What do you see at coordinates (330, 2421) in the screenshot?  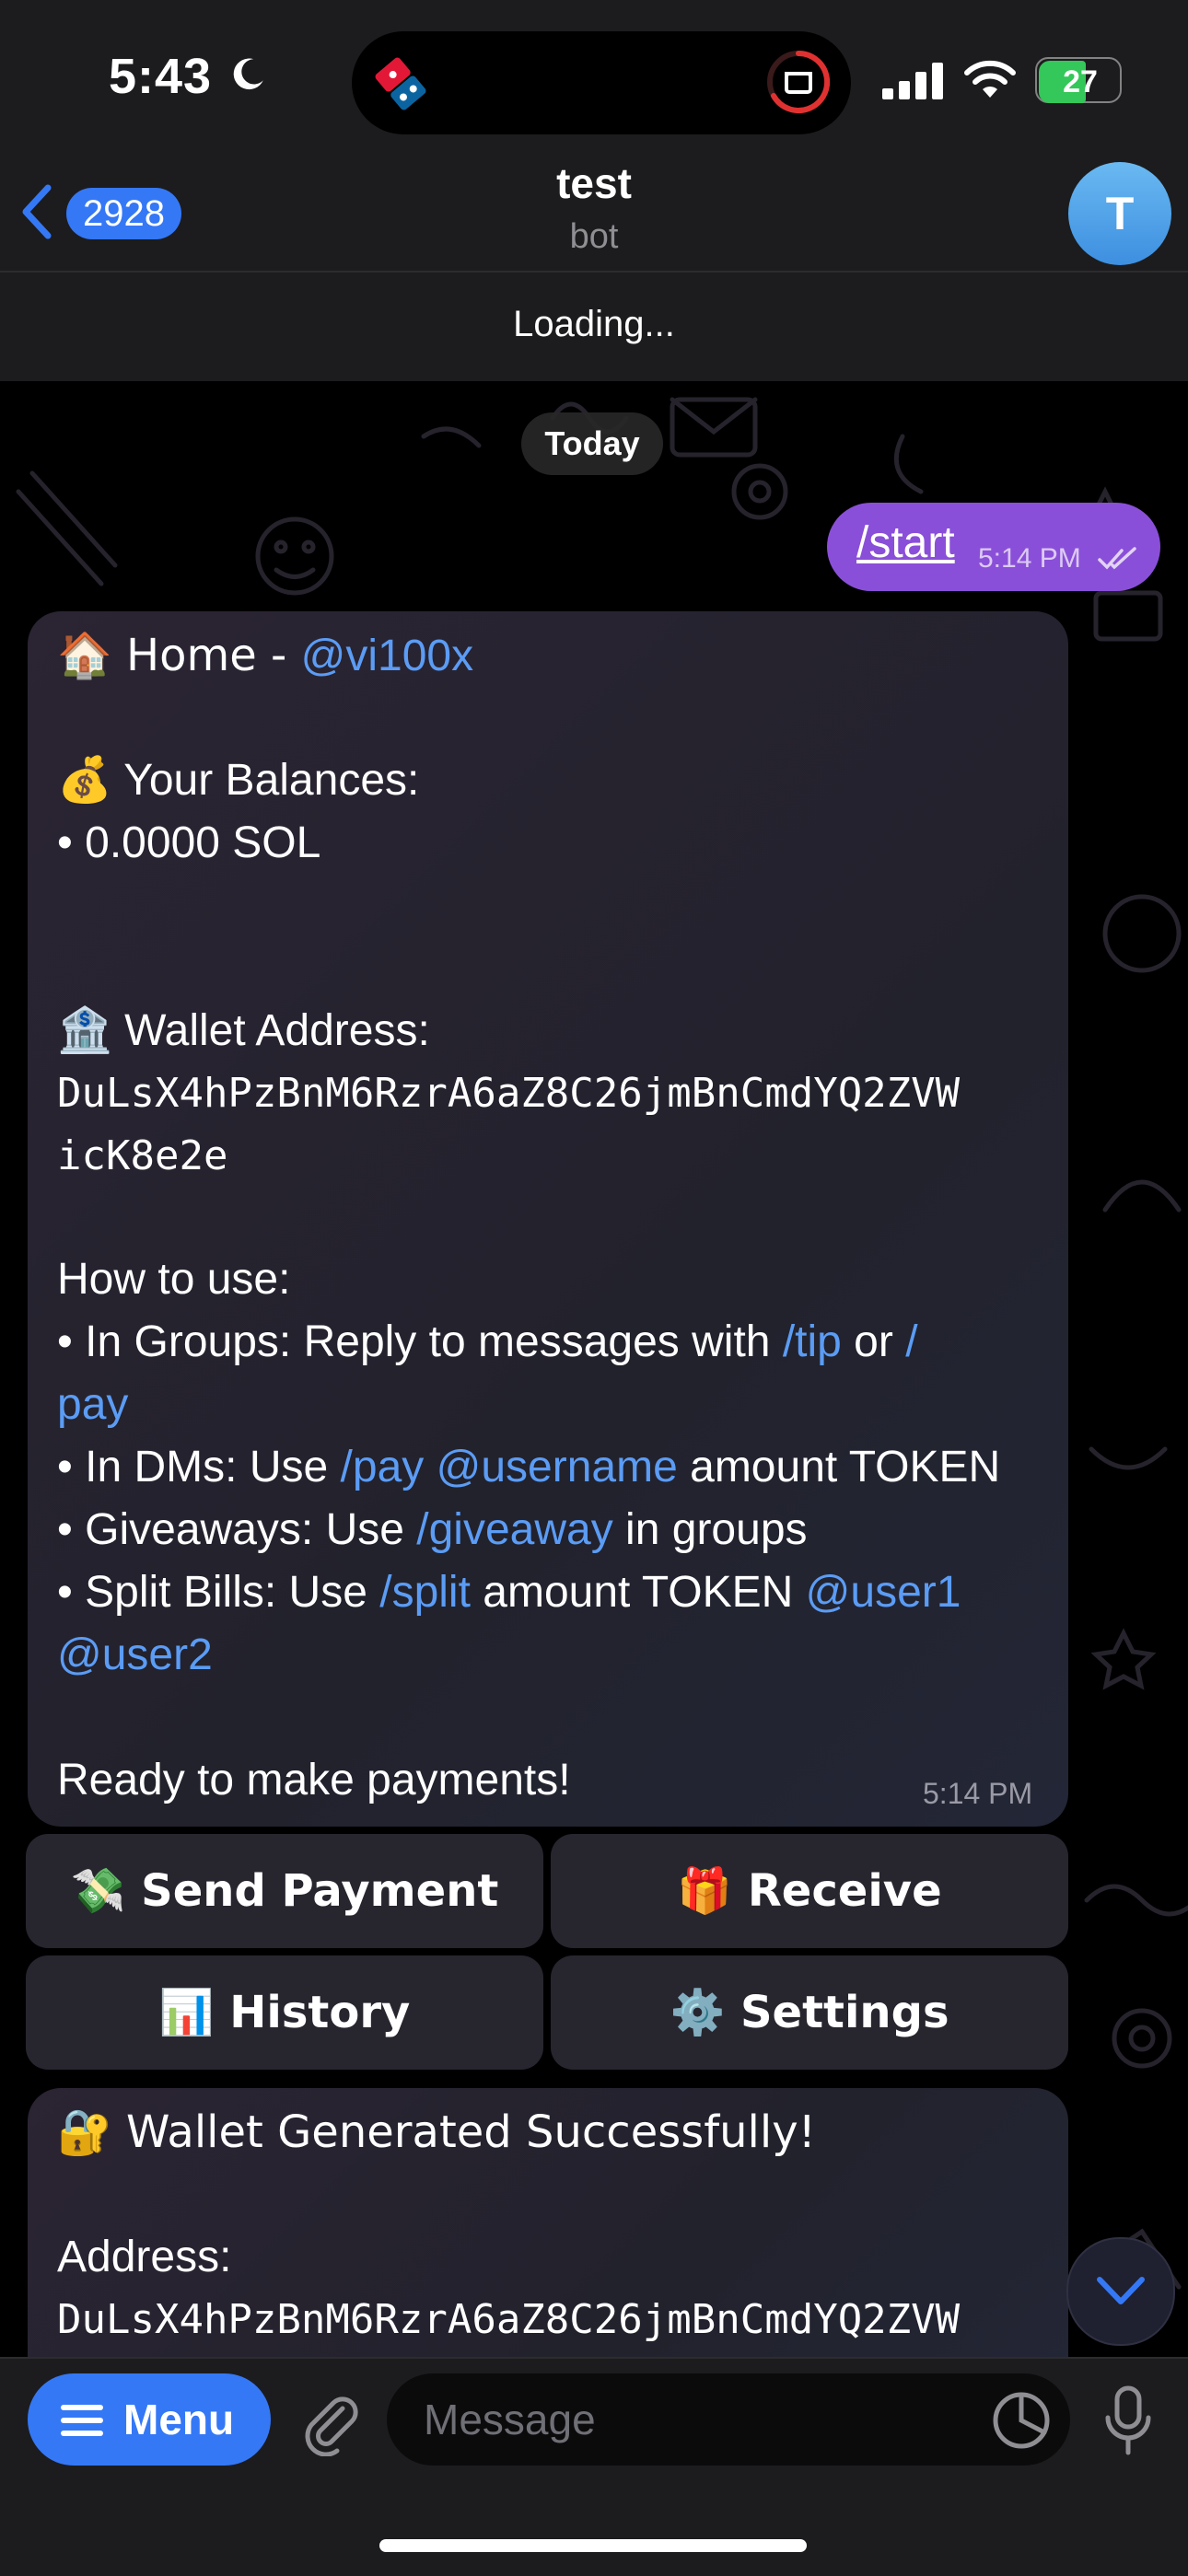 I see `paperclip-icon` at bounding box center [330, 2421].